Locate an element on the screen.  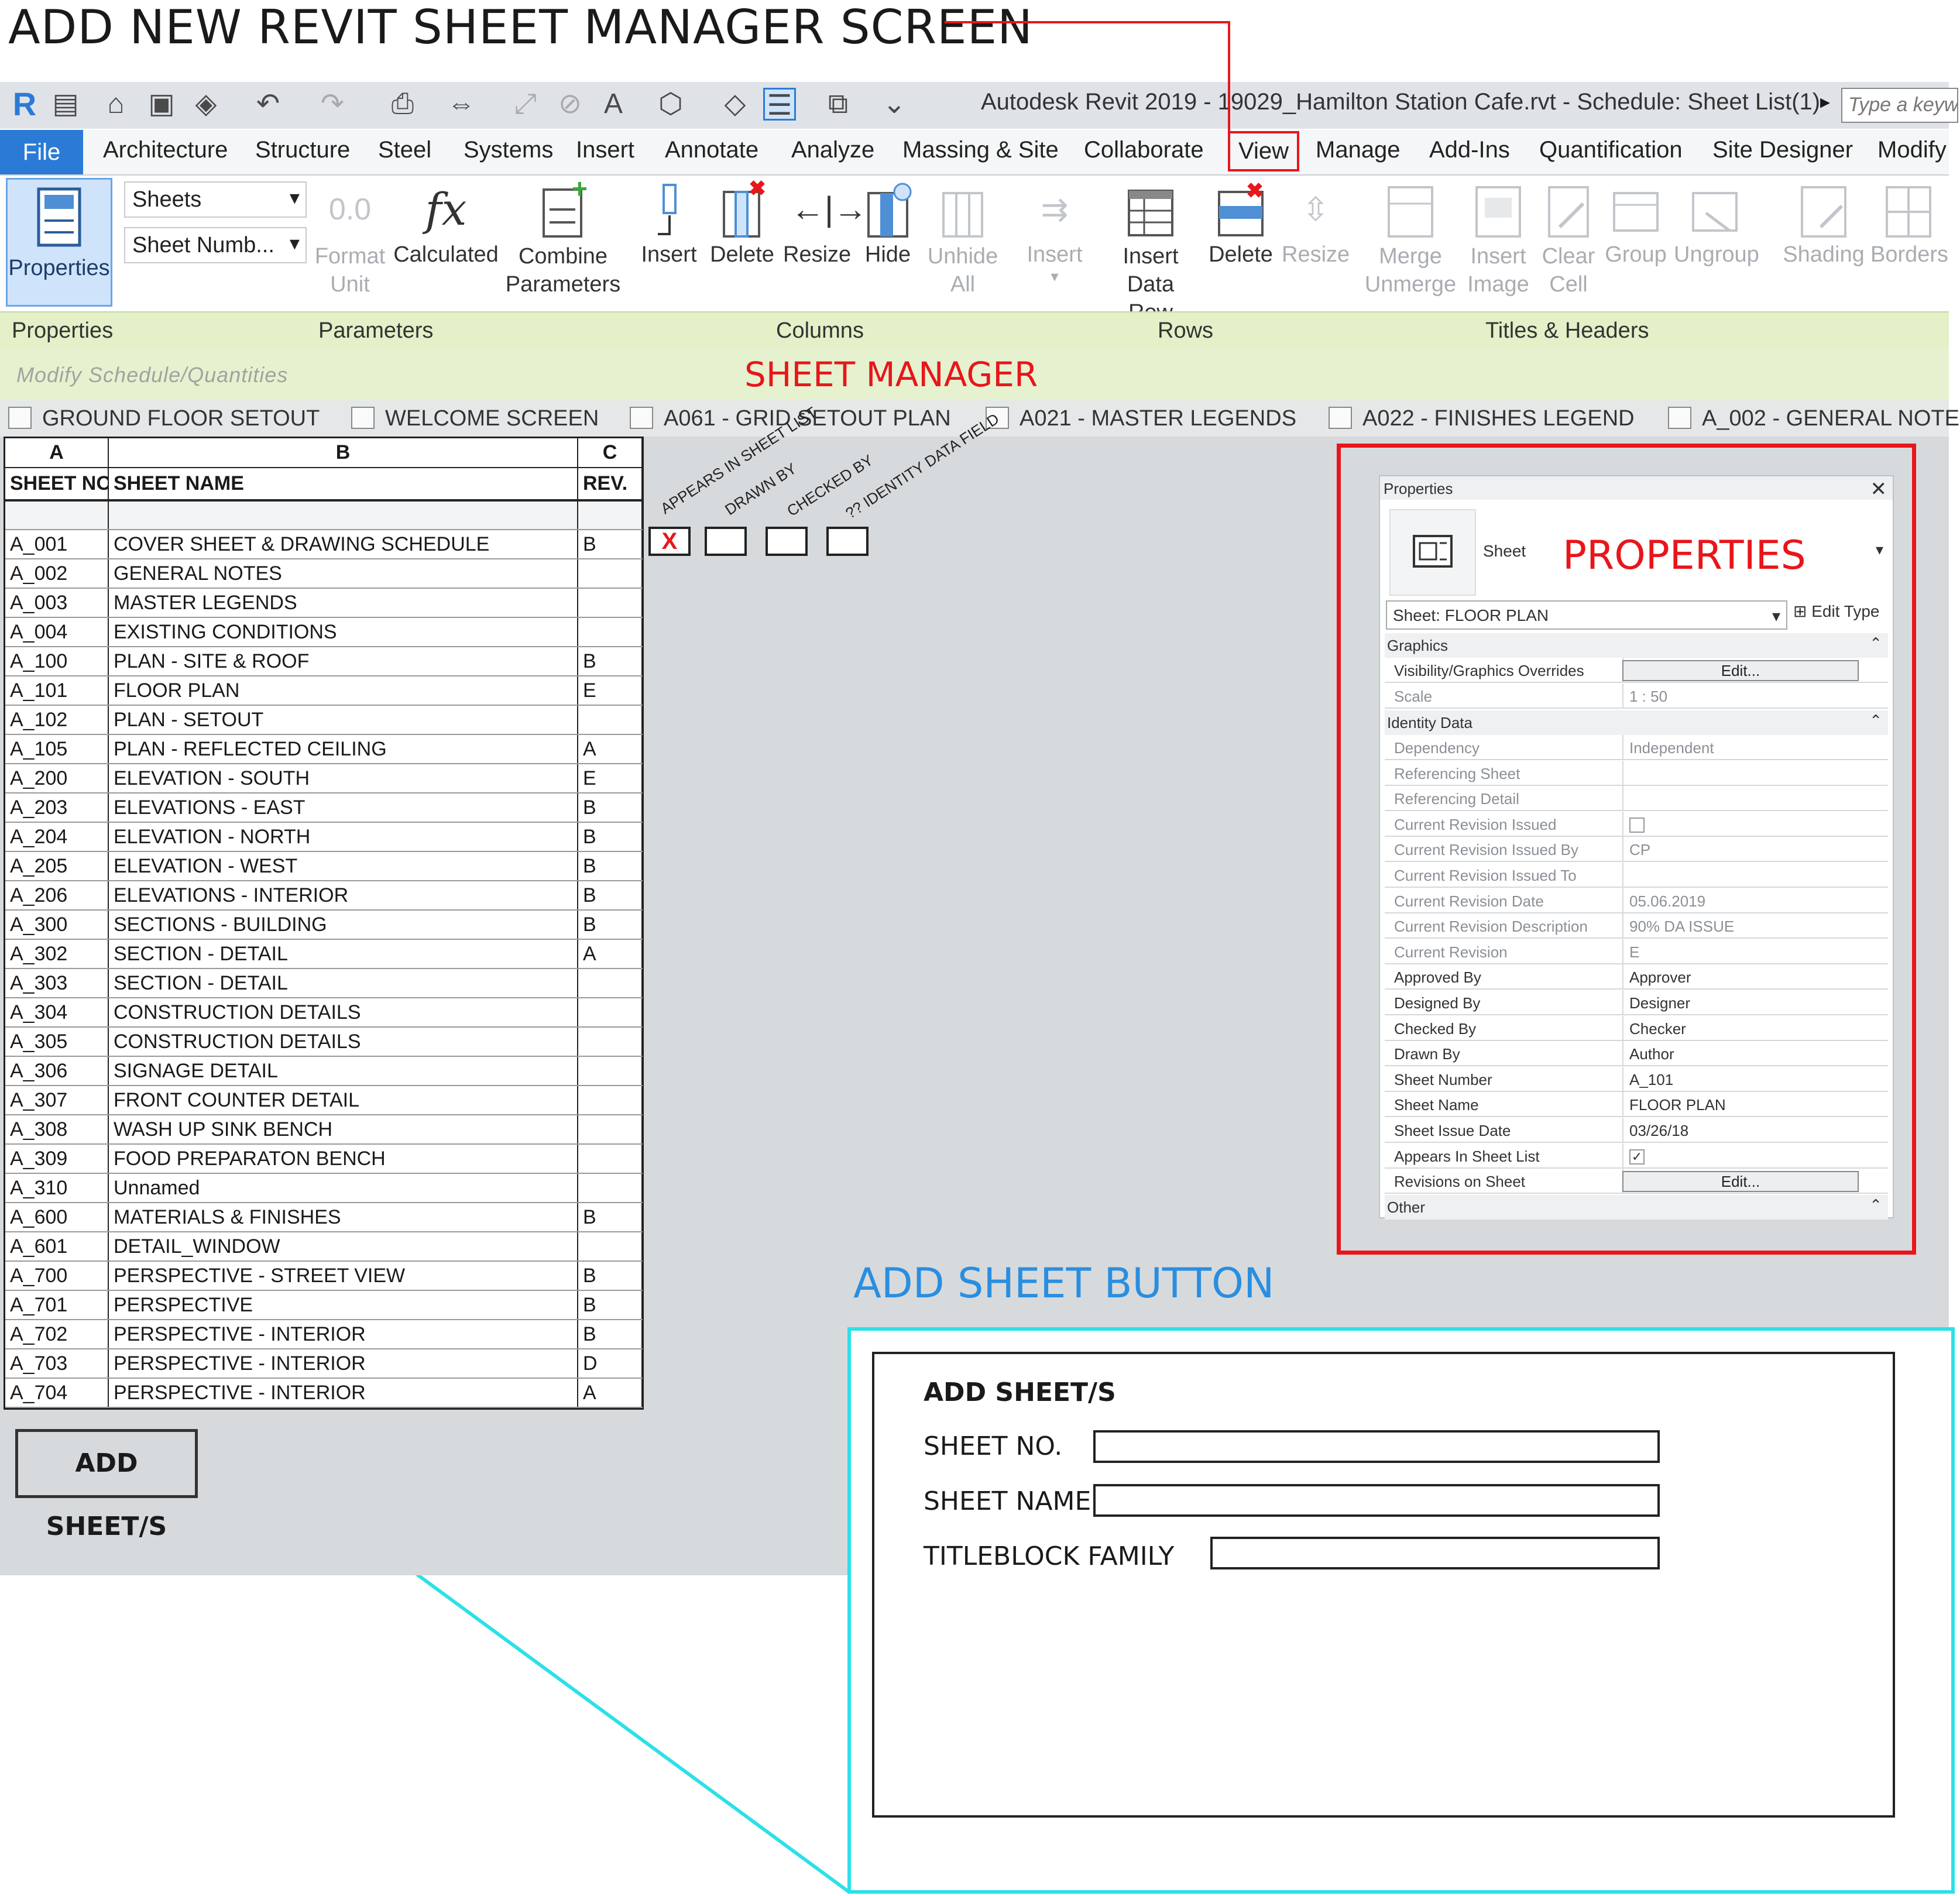
sheet-no-cell: A_102 is located at coordinates (57, 720).